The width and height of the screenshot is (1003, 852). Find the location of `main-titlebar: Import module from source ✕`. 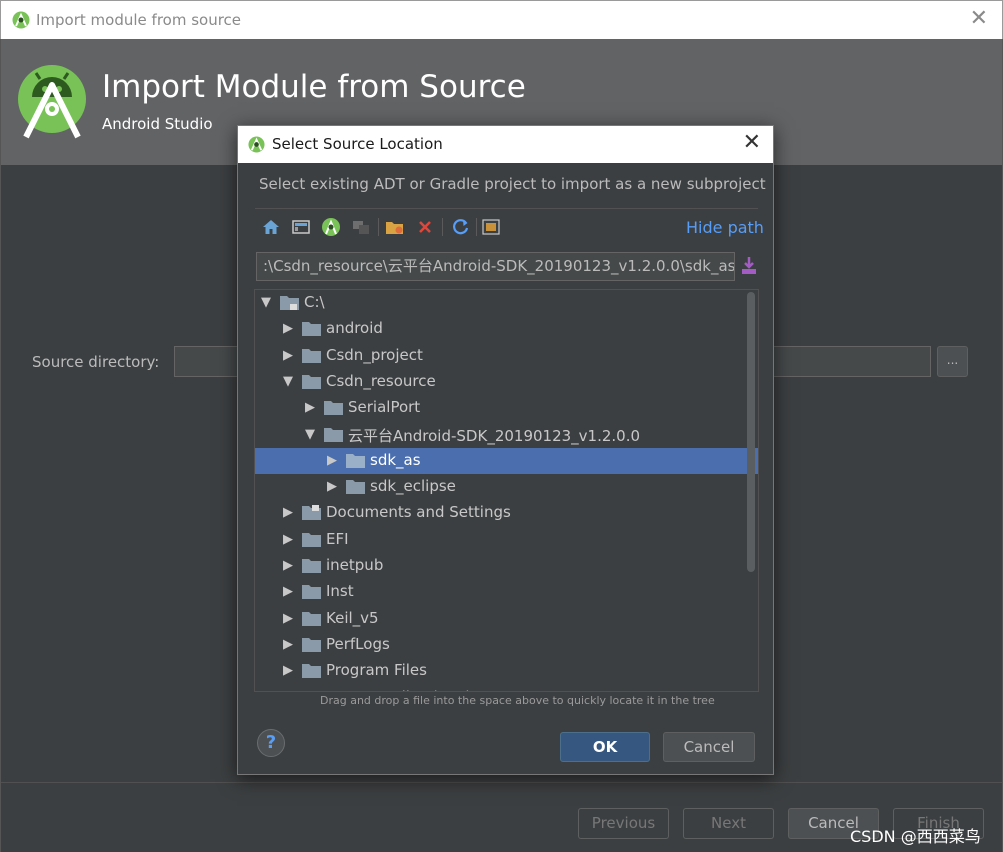

main-titlebar: Import module from source ✕ is located at coordinates (501, 19).